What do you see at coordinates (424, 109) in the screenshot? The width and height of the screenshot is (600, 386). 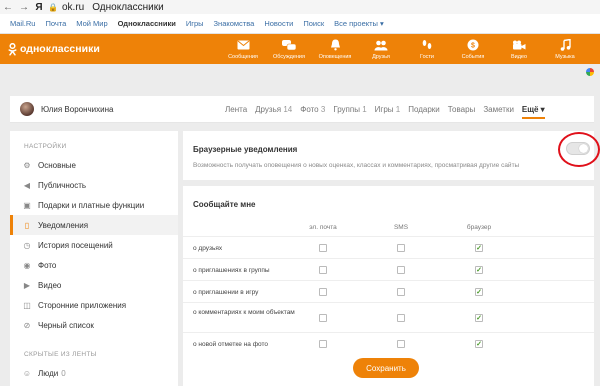 I see `profile-tab: Подарки` at bounding box center [424, 109].